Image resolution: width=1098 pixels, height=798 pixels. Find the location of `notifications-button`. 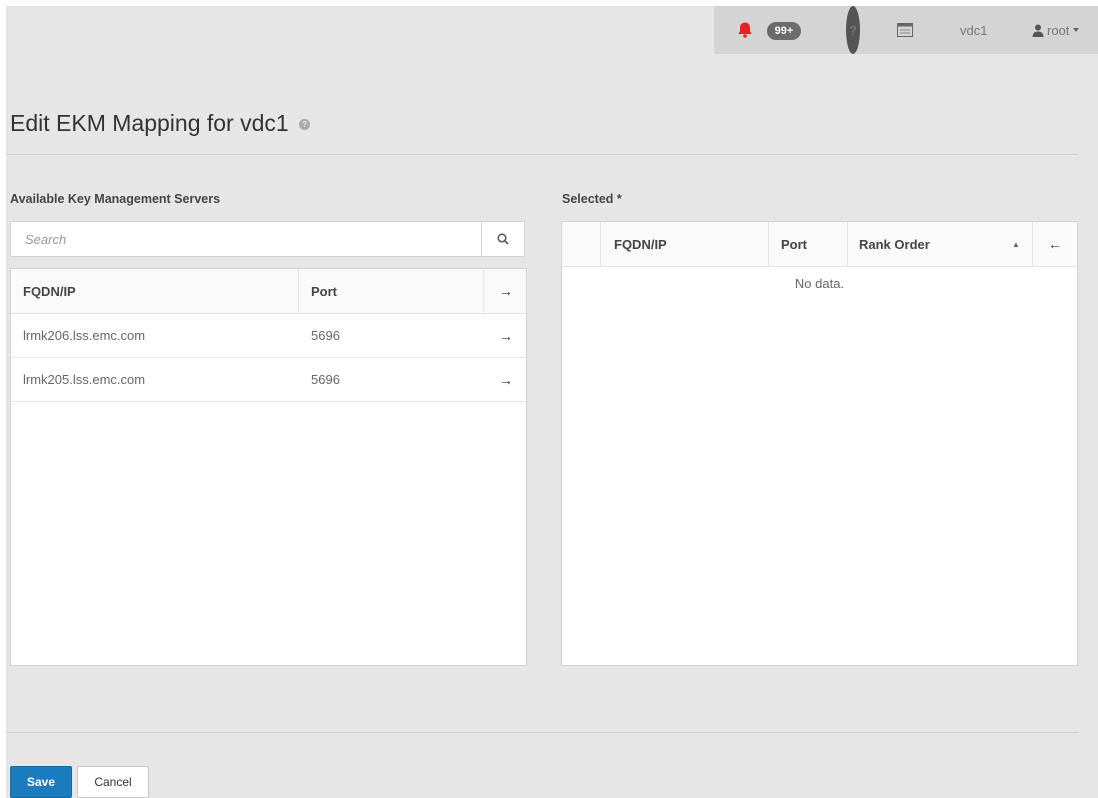

notifications-button is located at coordinates (745, 30).